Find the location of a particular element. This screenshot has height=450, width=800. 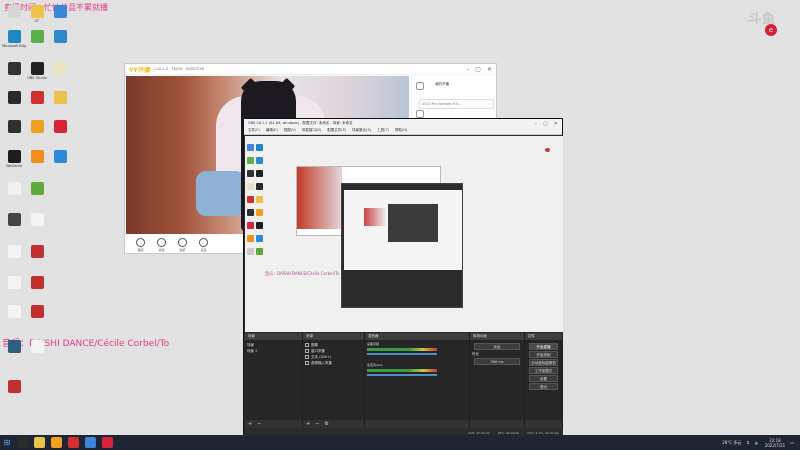

yy-control-filter: 滤镜 is located at coordinates (161, 244).